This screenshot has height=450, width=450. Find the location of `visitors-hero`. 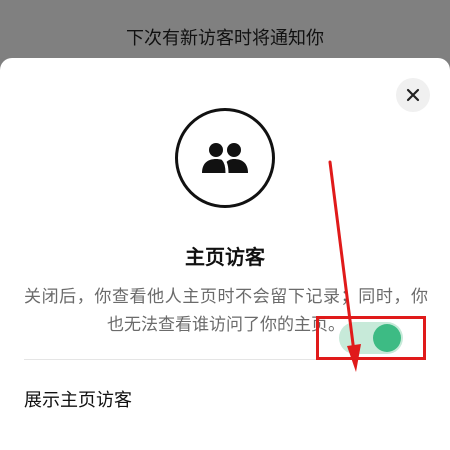

visitors-hero is located at coordinates (225, 158).